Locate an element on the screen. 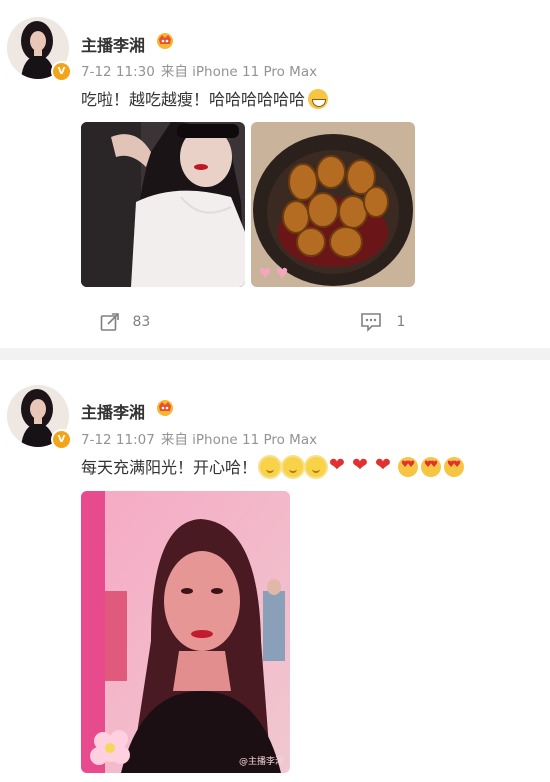  post-text-content: 吃啦！越吃越瘦！哈哈哈哈哈哈 is located at coordinates (193, 99).